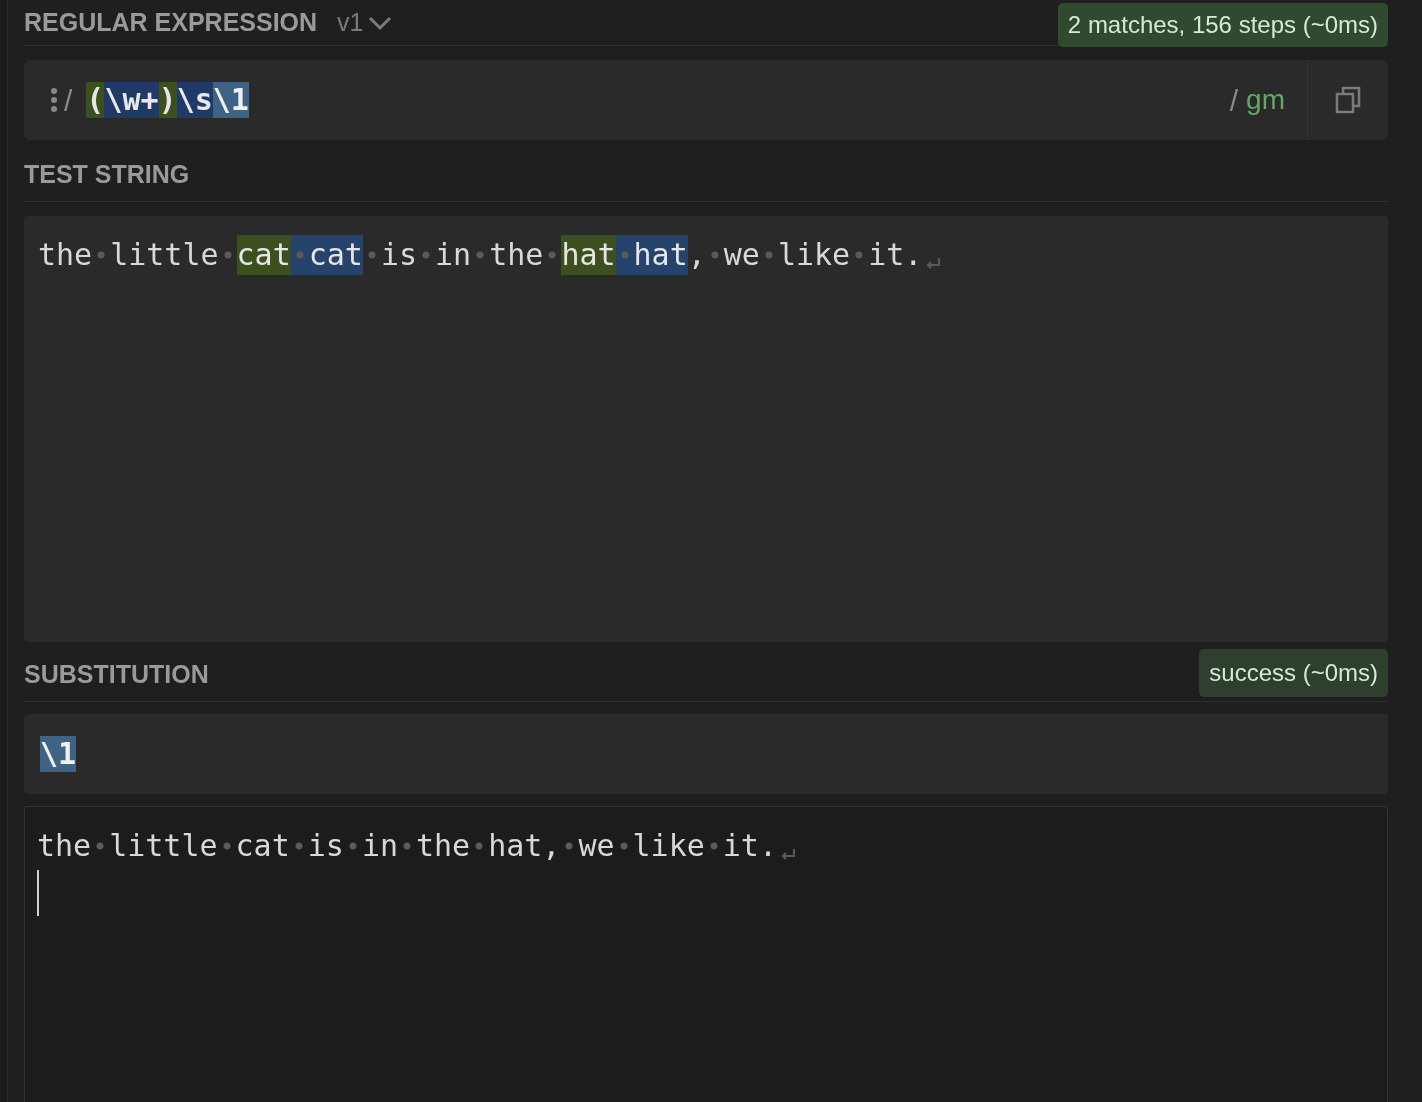 This screenshot has height=1102, width=1422. What do you see at coordinates (1348, 100) in the screenshot?
I see `copy-icon` at bounding box center [1348, 100].